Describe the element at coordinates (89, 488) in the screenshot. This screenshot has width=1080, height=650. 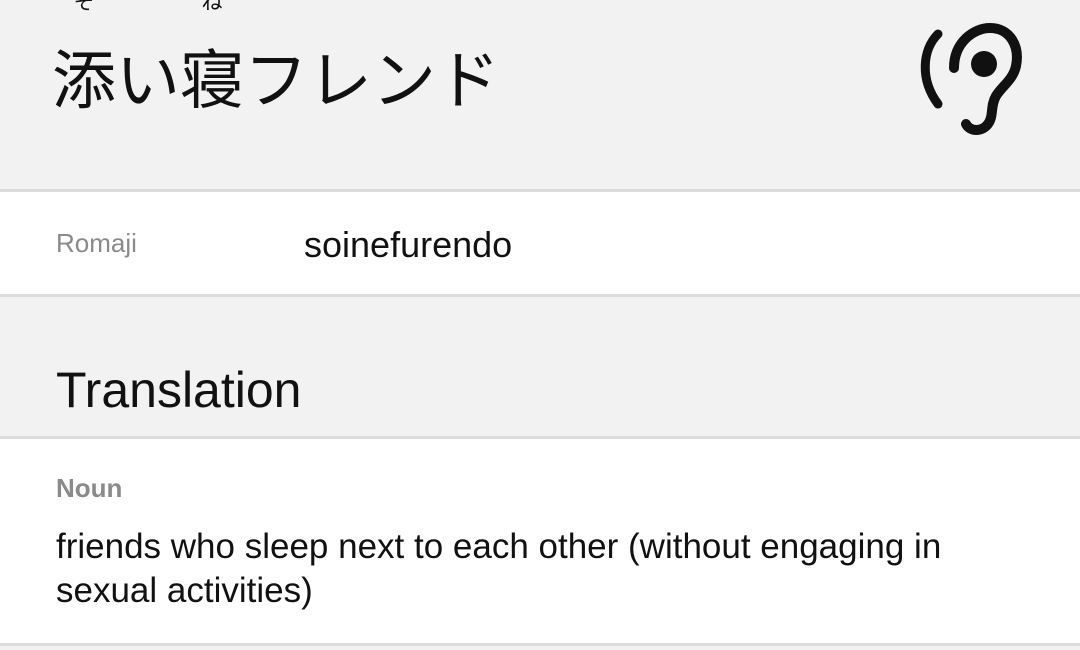
I see `part-of-speech: Noun` at that location.